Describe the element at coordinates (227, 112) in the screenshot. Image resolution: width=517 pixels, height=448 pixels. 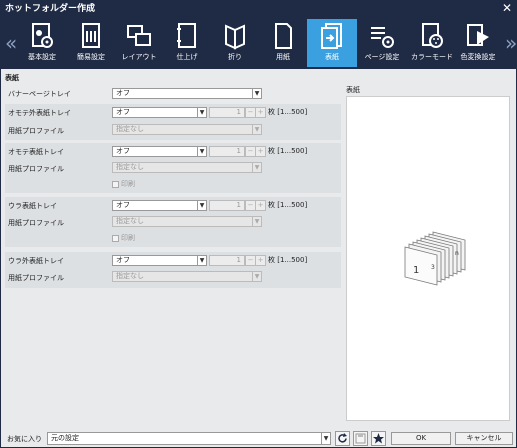
I see `front-outer-count: 1` at that location.